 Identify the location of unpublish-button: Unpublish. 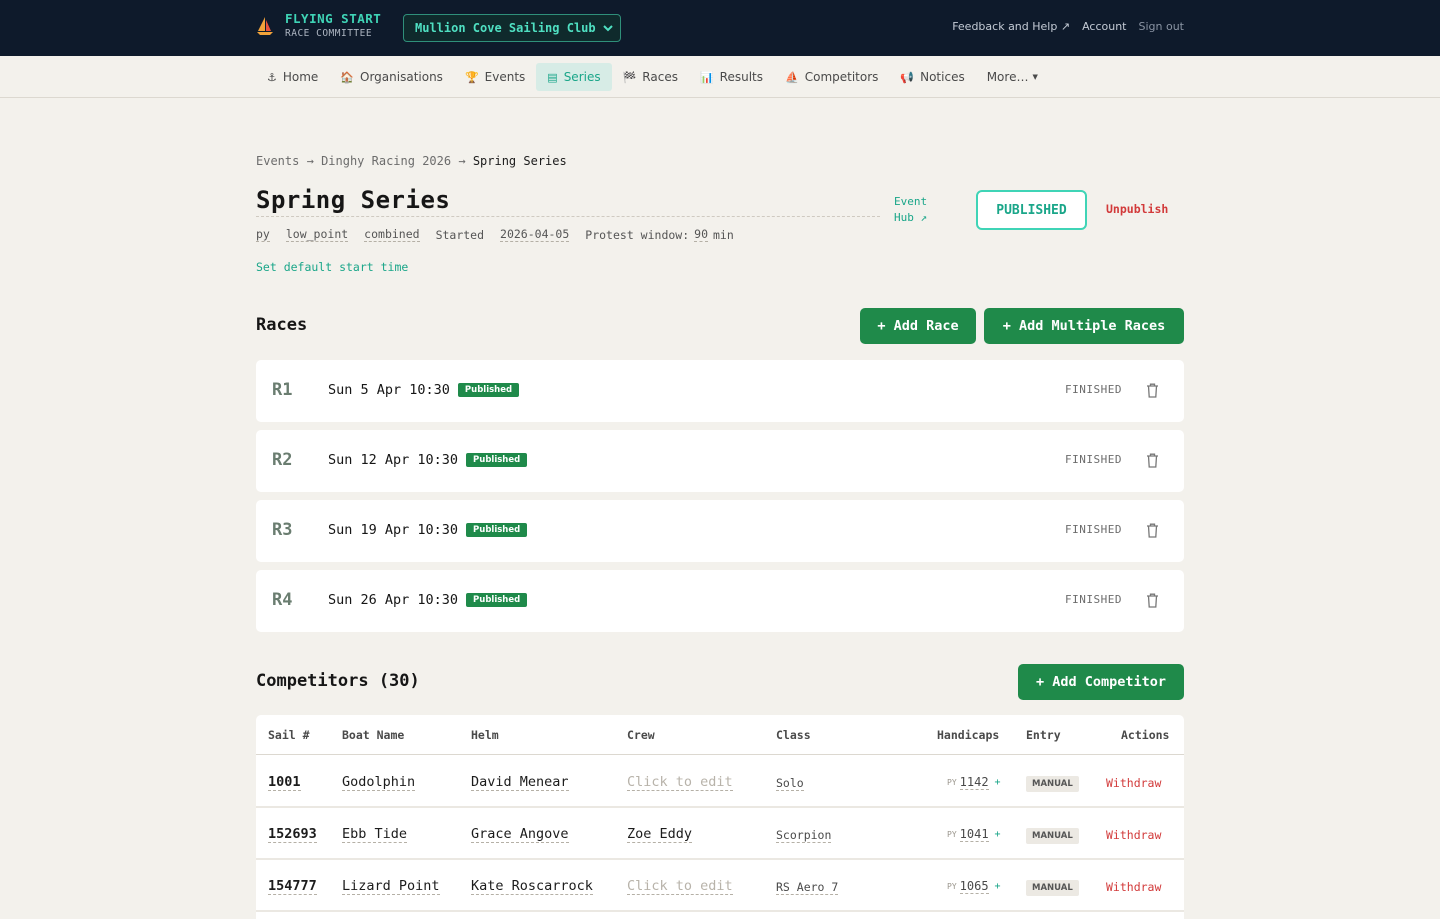
(1137, 209).